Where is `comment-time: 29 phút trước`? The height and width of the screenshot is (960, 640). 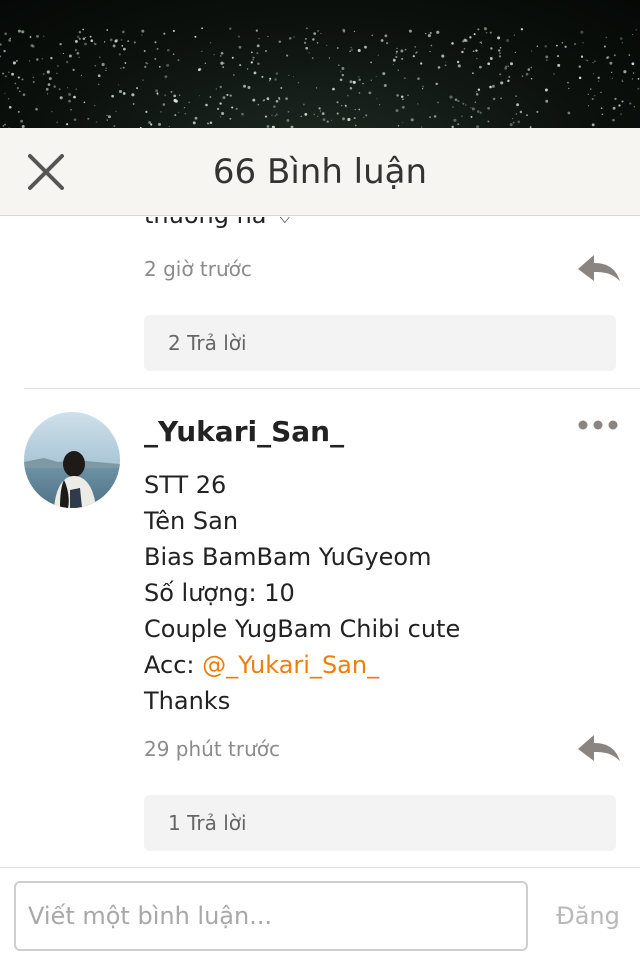
comment-time: 29 phút trước is located at coordinates (212, 749).